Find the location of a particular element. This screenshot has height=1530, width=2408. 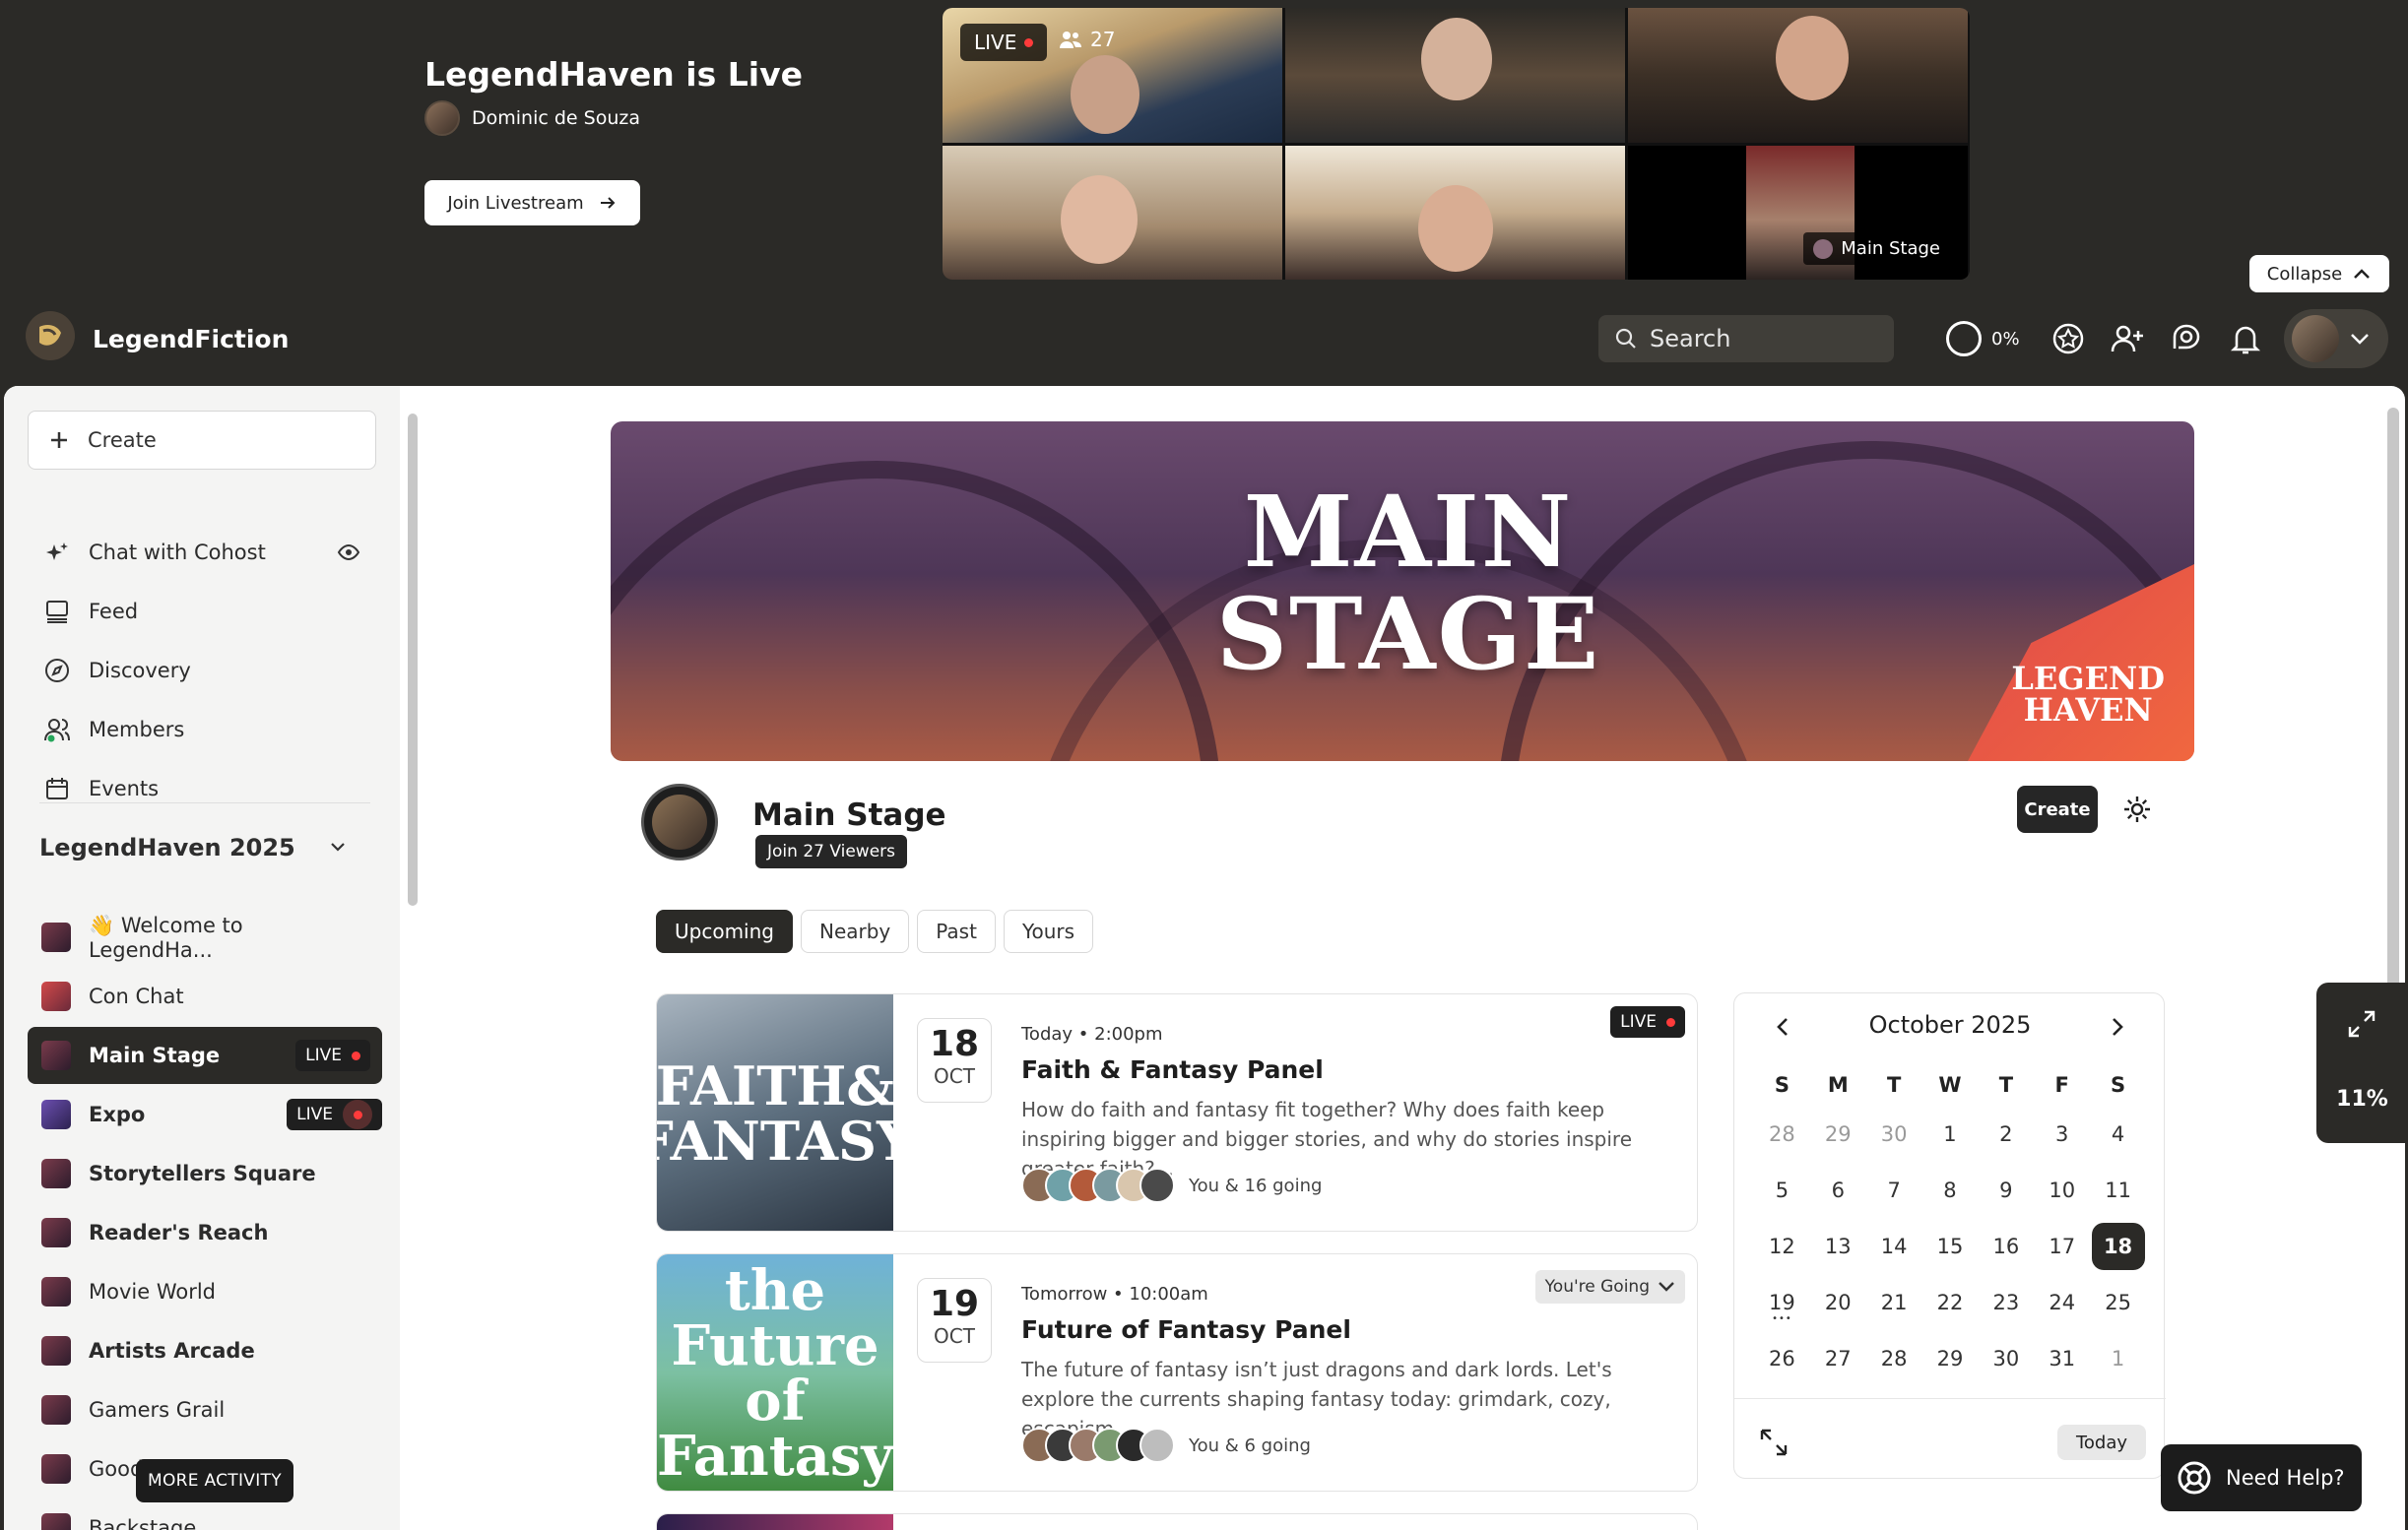

livestream-video-grid: LIVE 27 Main Stage is located at coordinates (1457, 144).